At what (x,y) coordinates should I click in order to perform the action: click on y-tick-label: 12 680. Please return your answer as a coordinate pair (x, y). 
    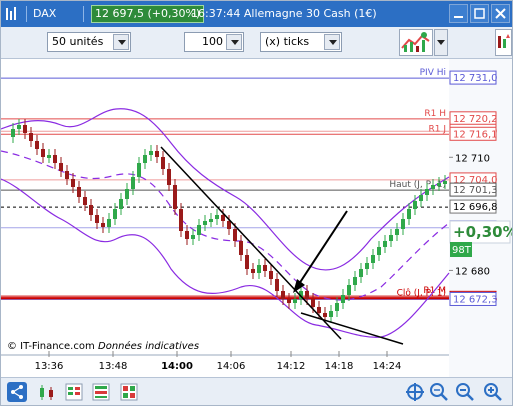
    Looking at the image, I should click on (472, 271).